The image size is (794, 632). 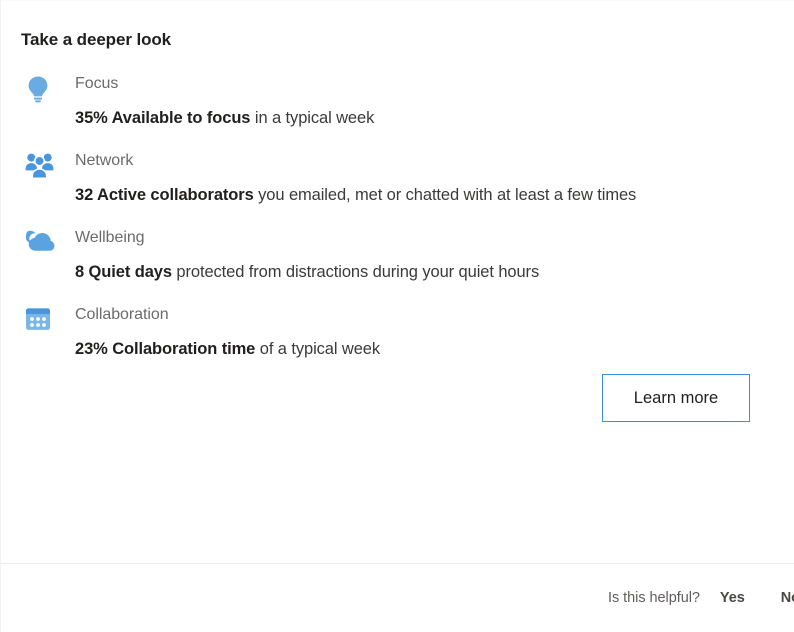 What do you see at coordinates (39, 90) in the screenshot?
I see `lightbulb-icon` at bounding box center [39, 90].